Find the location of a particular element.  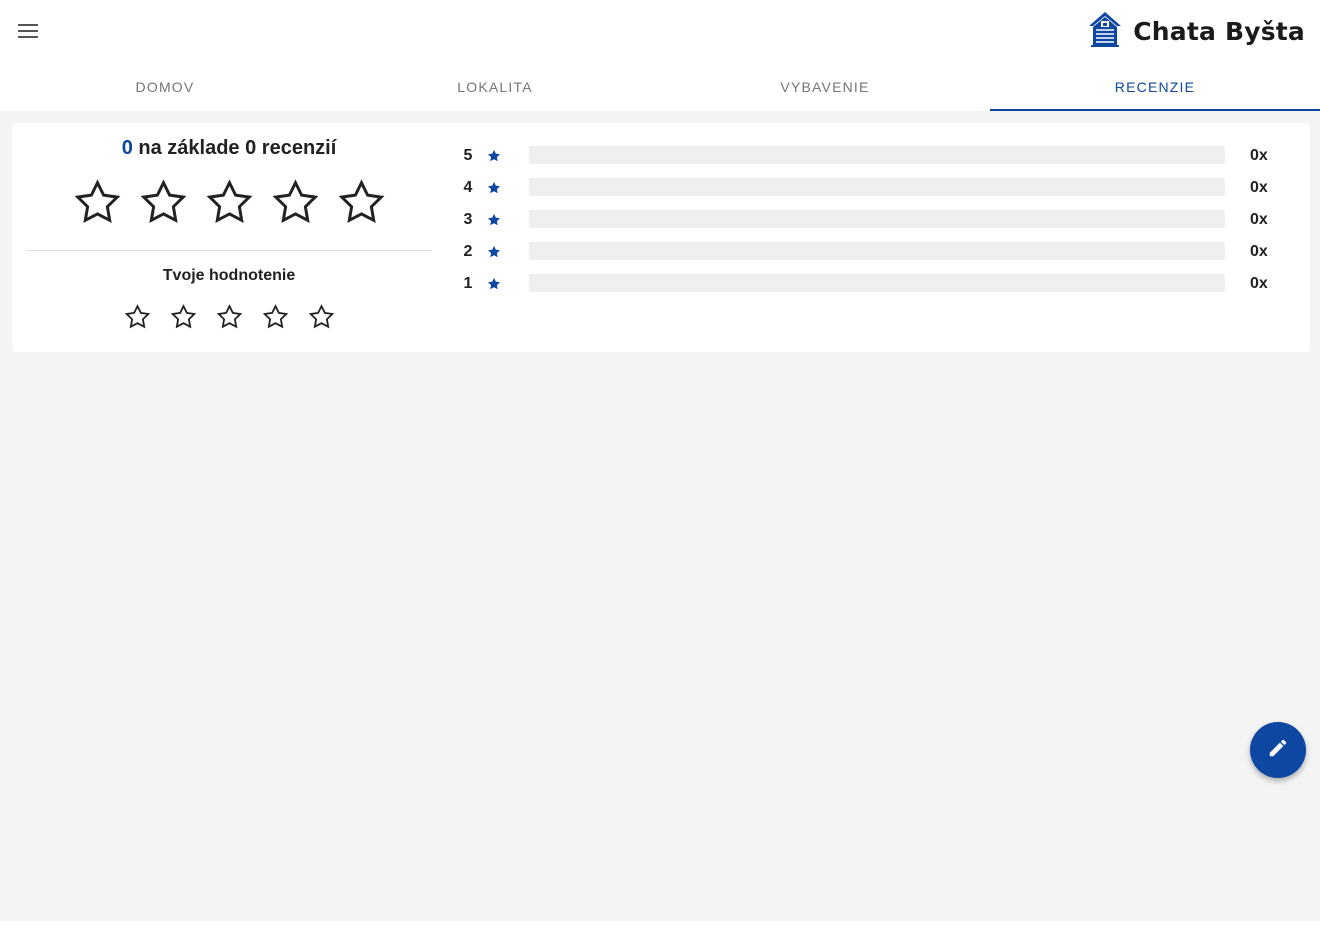

write-review-button is located at coordinates (1278, 750).